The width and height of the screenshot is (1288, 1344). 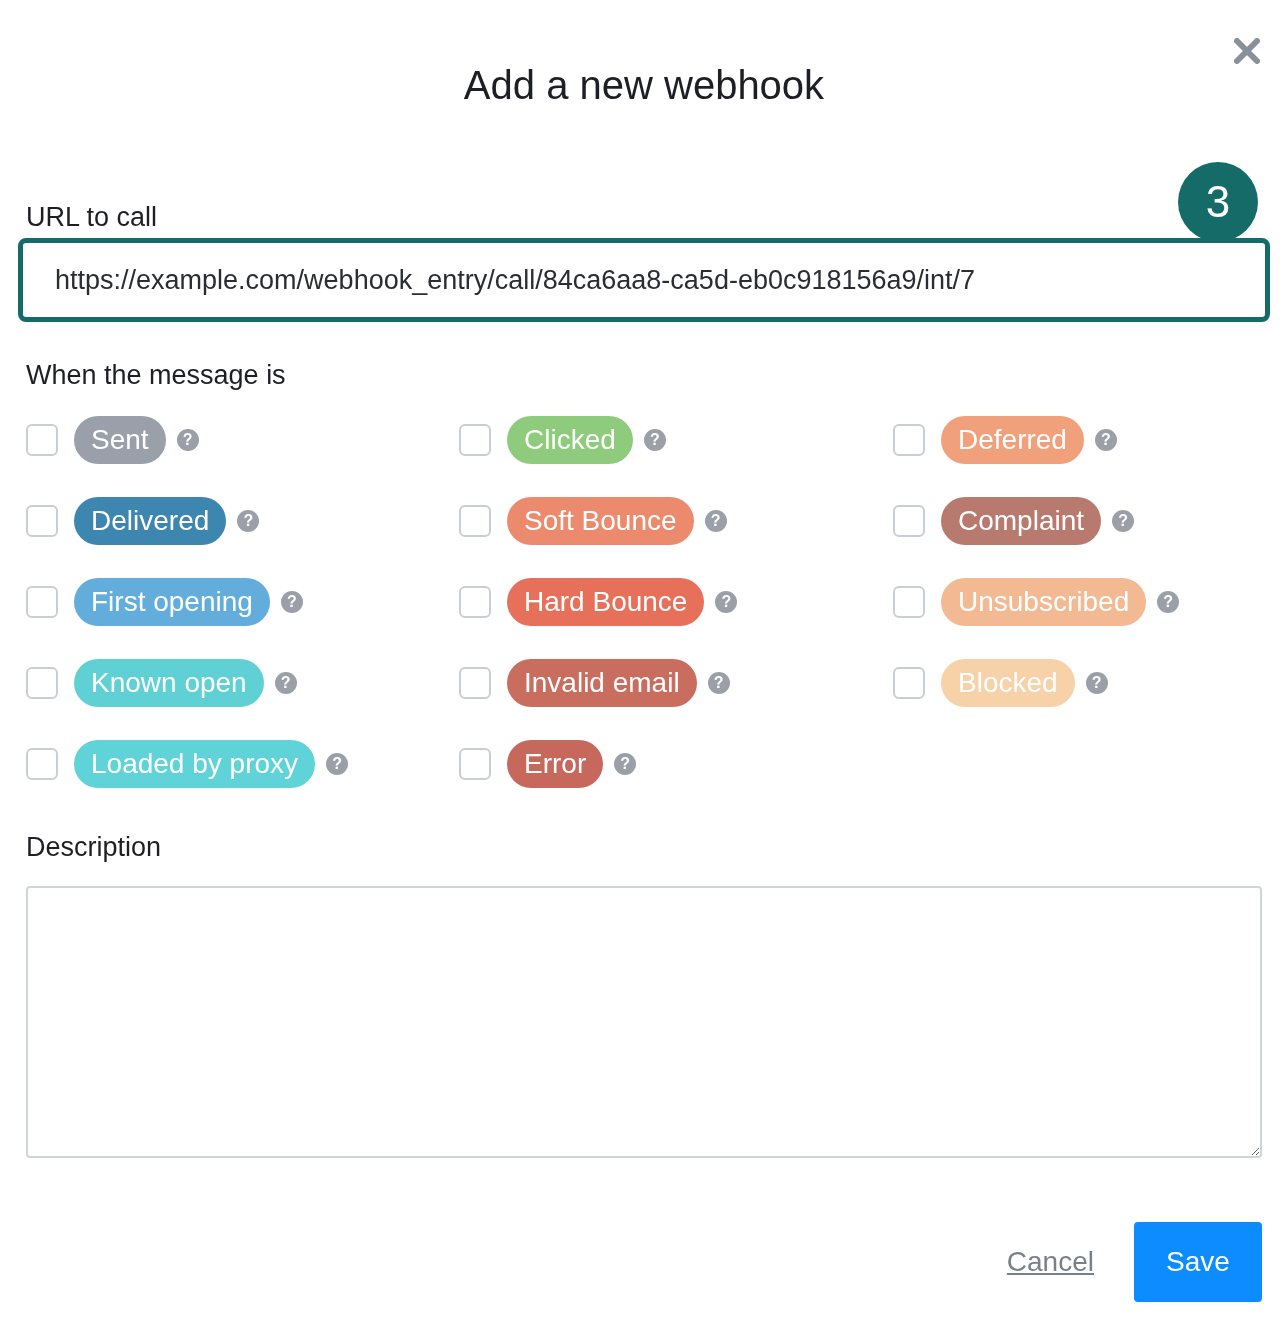 What do you see at coordinates (644, 85) in the screenshot?
I see `dialog-title: Add a new webhook` at bounding box center [644, 85].